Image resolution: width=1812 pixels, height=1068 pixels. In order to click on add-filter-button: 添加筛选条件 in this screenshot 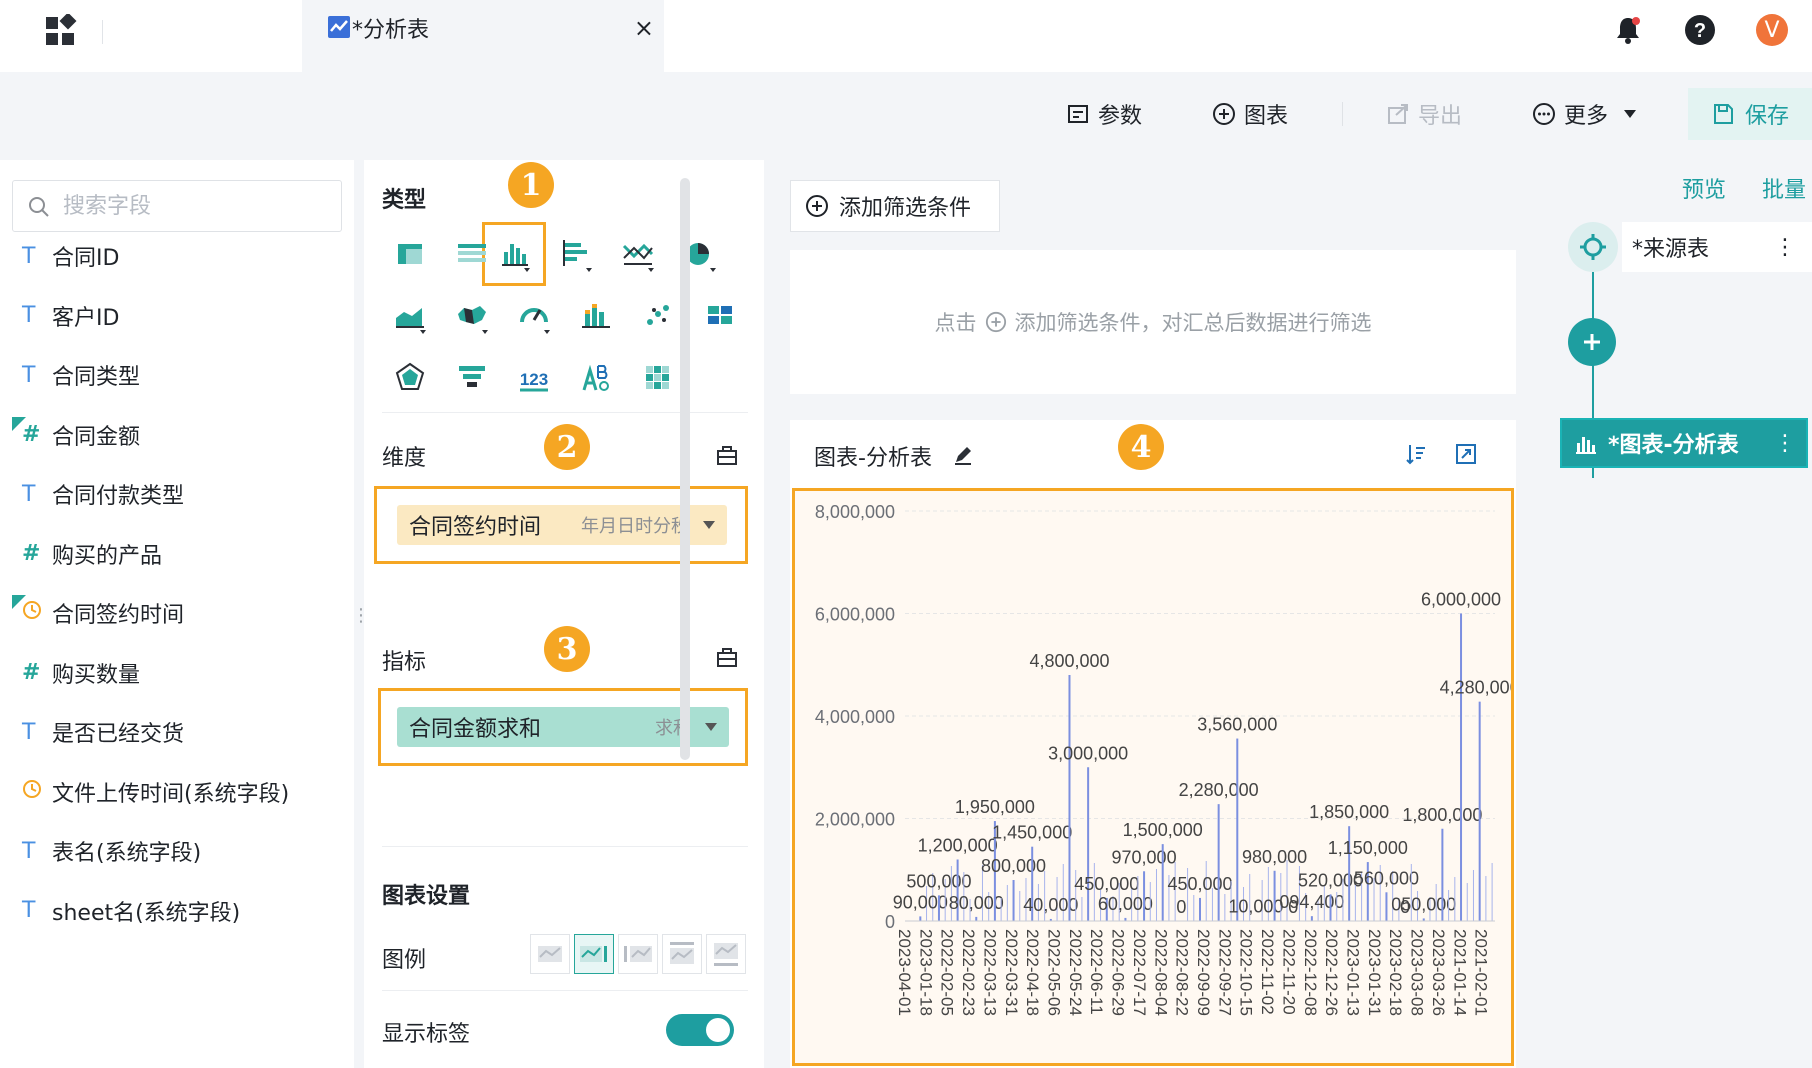, I will do `click(895, 206)`.